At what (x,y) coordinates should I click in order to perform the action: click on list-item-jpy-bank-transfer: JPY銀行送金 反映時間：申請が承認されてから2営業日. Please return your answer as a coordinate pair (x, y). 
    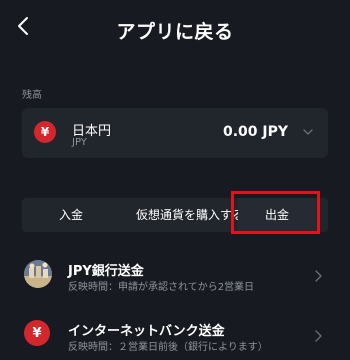
    Looking at the image, I should click on (175, 280).